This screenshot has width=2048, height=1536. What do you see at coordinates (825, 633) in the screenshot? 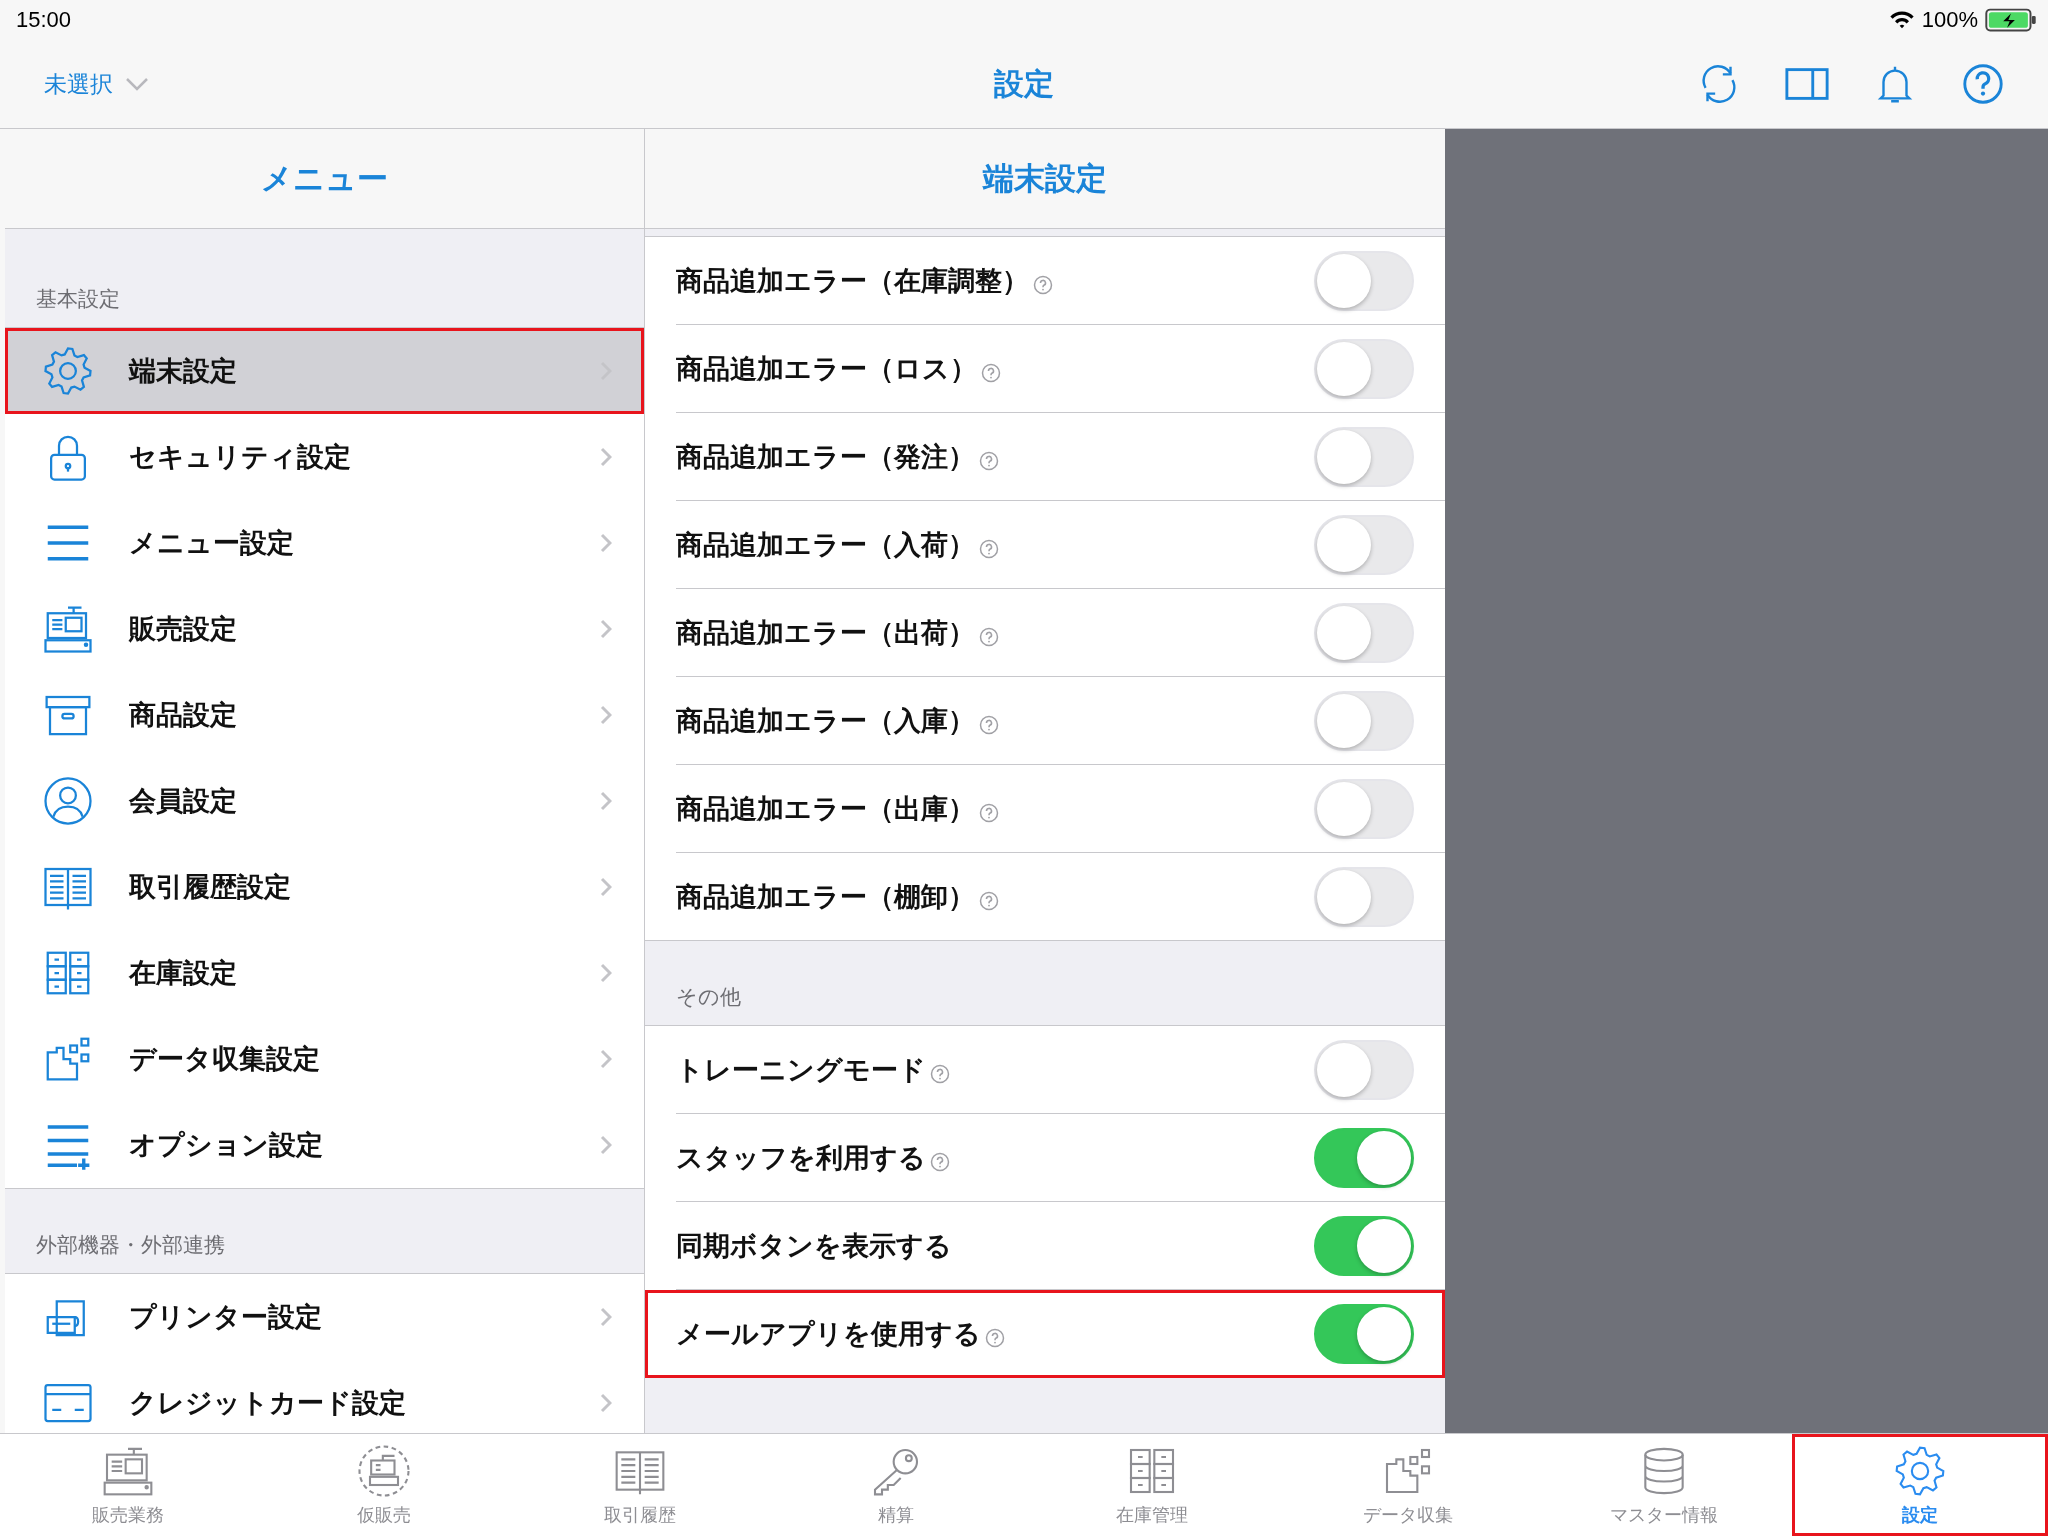
I see `setting-label: 商品追加エラー（出荷）` at bounding box center [825, 633].